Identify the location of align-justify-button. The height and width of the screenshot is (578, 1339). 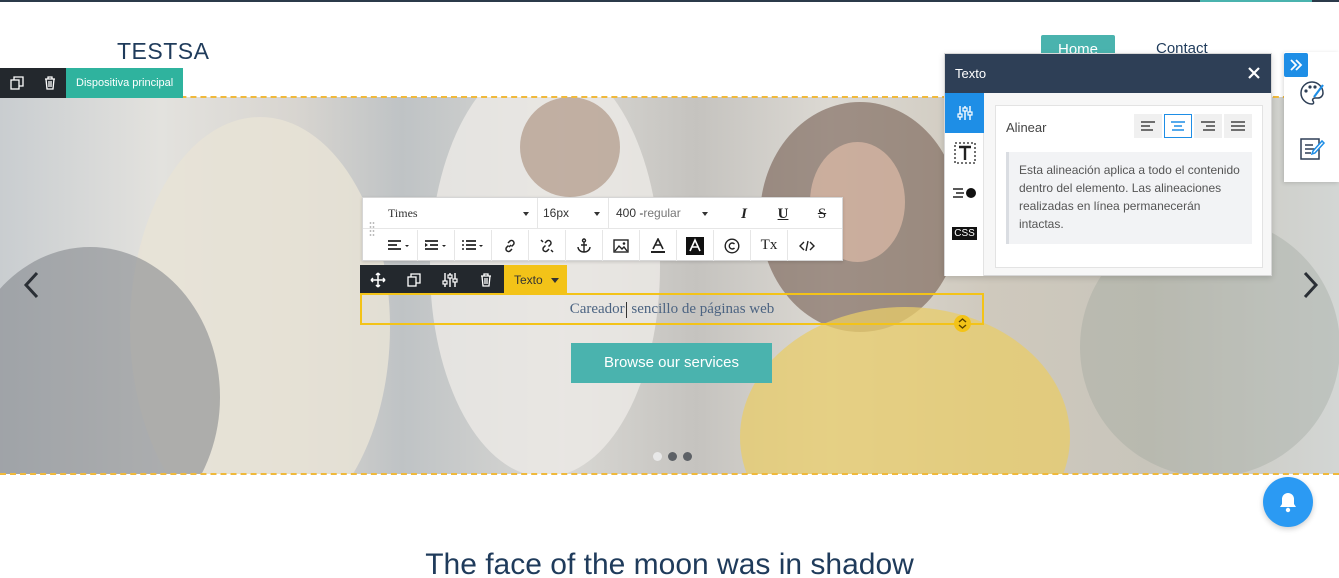
(1238, 126).